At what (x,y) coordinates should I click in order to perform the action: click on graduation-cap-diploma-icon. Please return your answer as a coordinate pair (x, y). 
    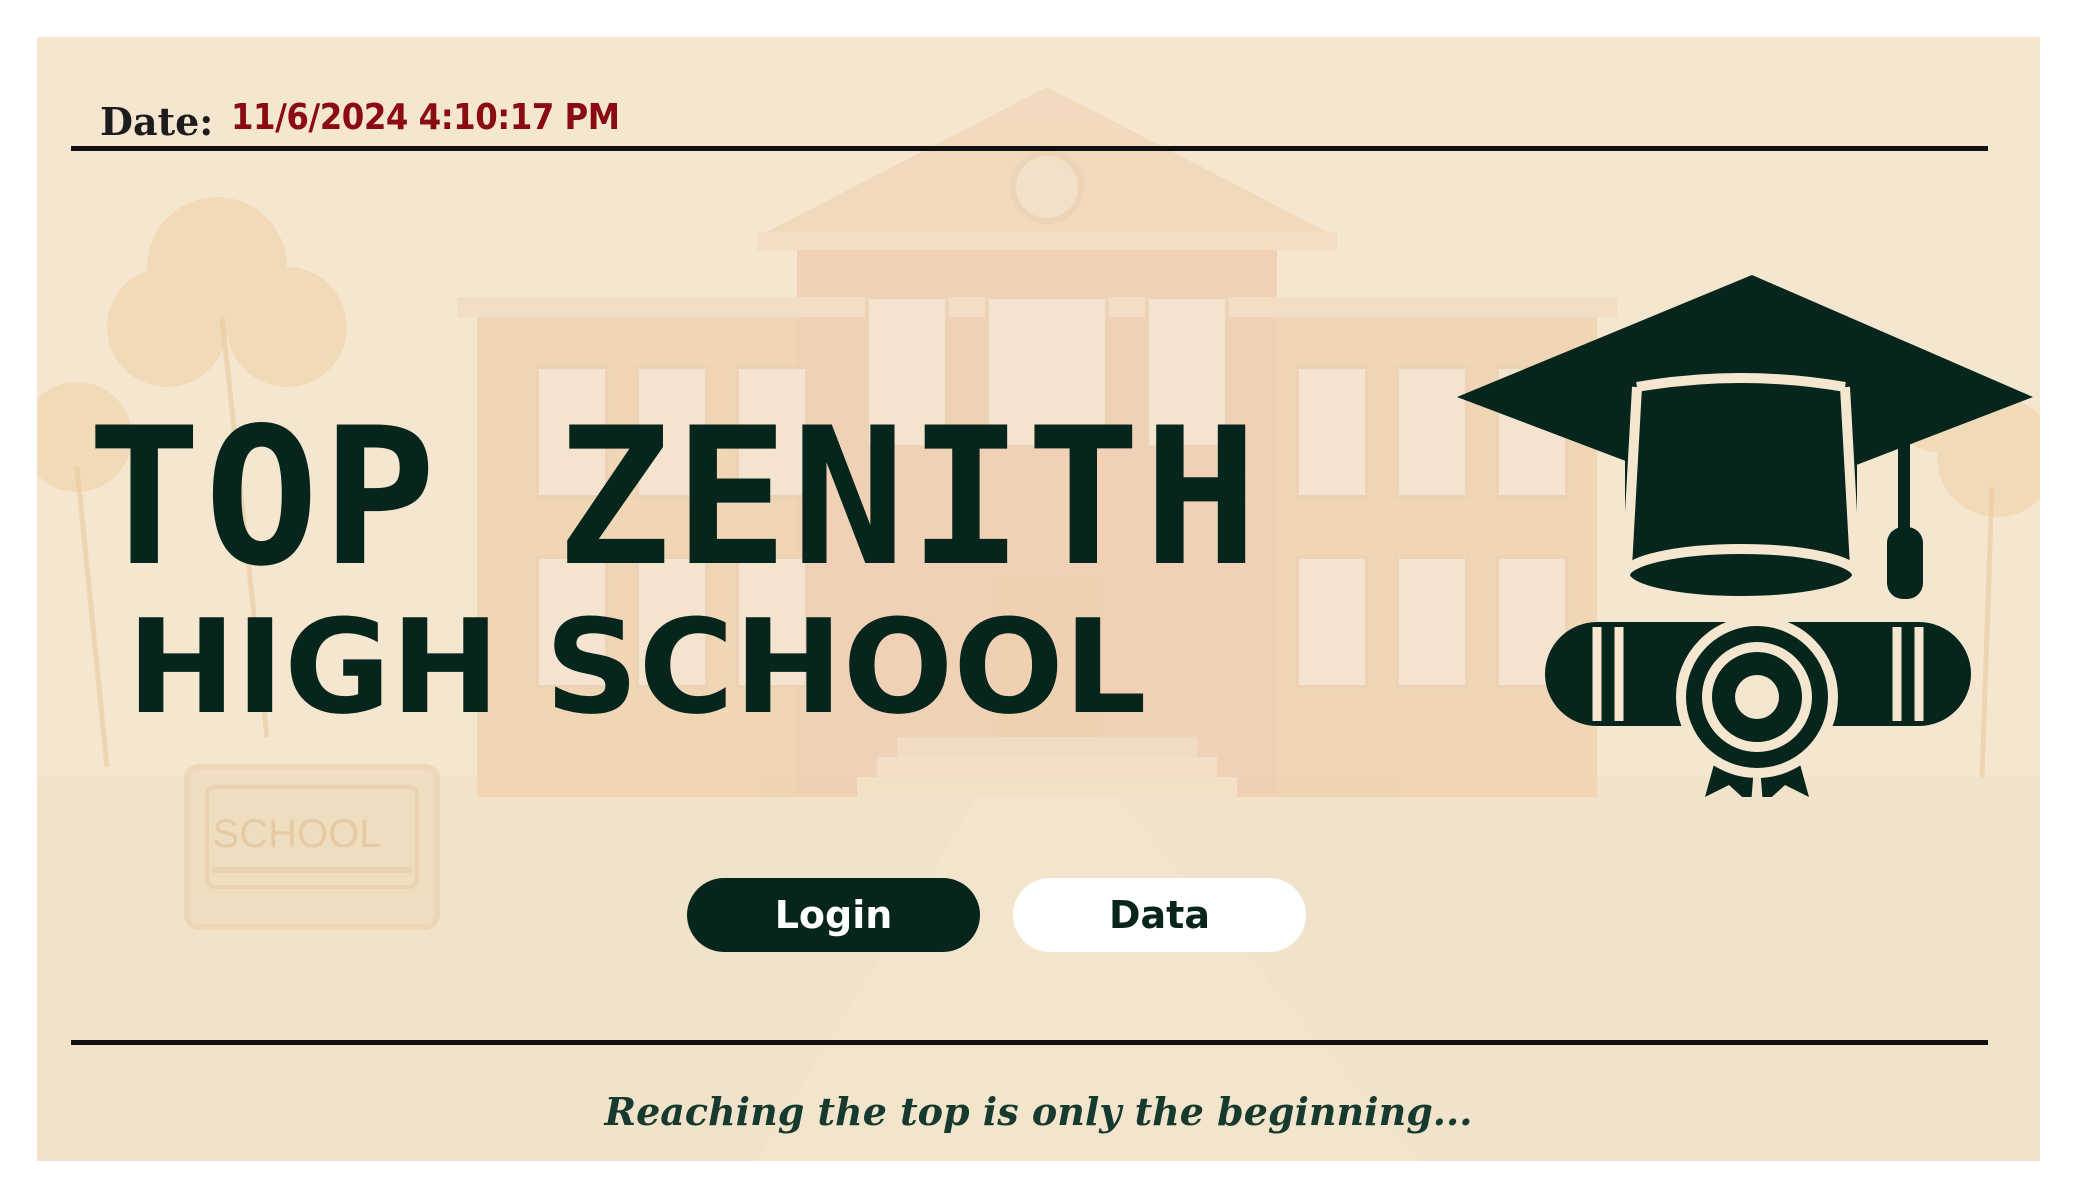
    Looking at the image, I should click on (1745, 536).